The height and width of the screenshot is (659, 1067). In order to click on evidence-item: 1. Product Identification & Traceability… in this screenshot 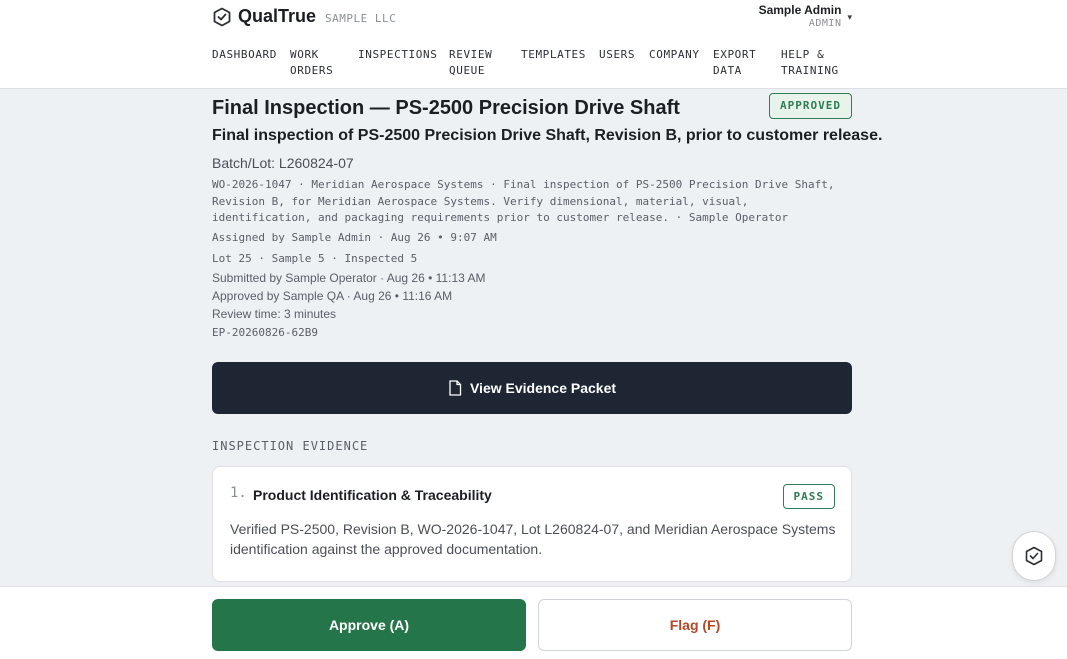, I will do `click(532, 524)`.